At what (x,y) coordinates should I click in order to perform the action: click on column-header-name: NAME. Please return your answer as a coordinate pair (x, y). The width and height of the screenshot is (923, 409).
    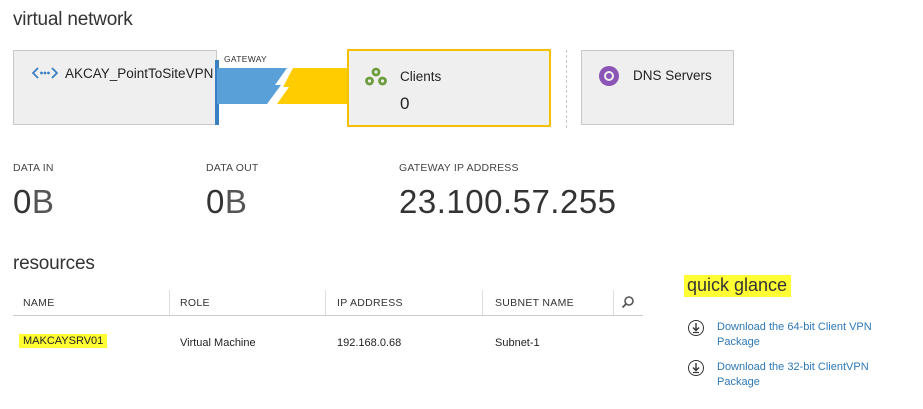
    Looking at the image, I should click on (39, 303).